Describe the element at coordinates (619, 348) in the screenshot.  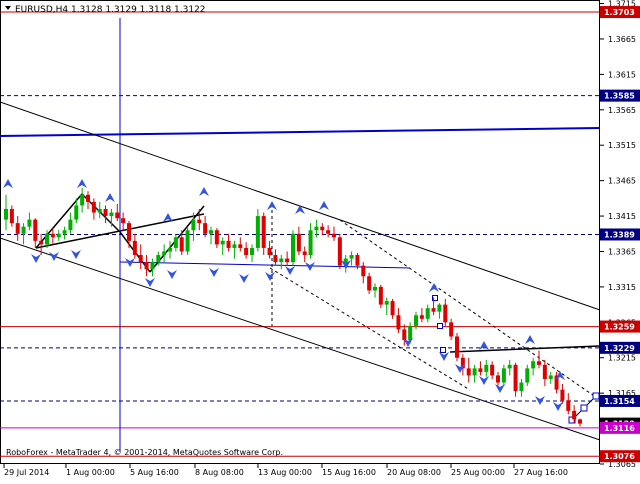
I see `price-level-label: 1.3229` at that location.